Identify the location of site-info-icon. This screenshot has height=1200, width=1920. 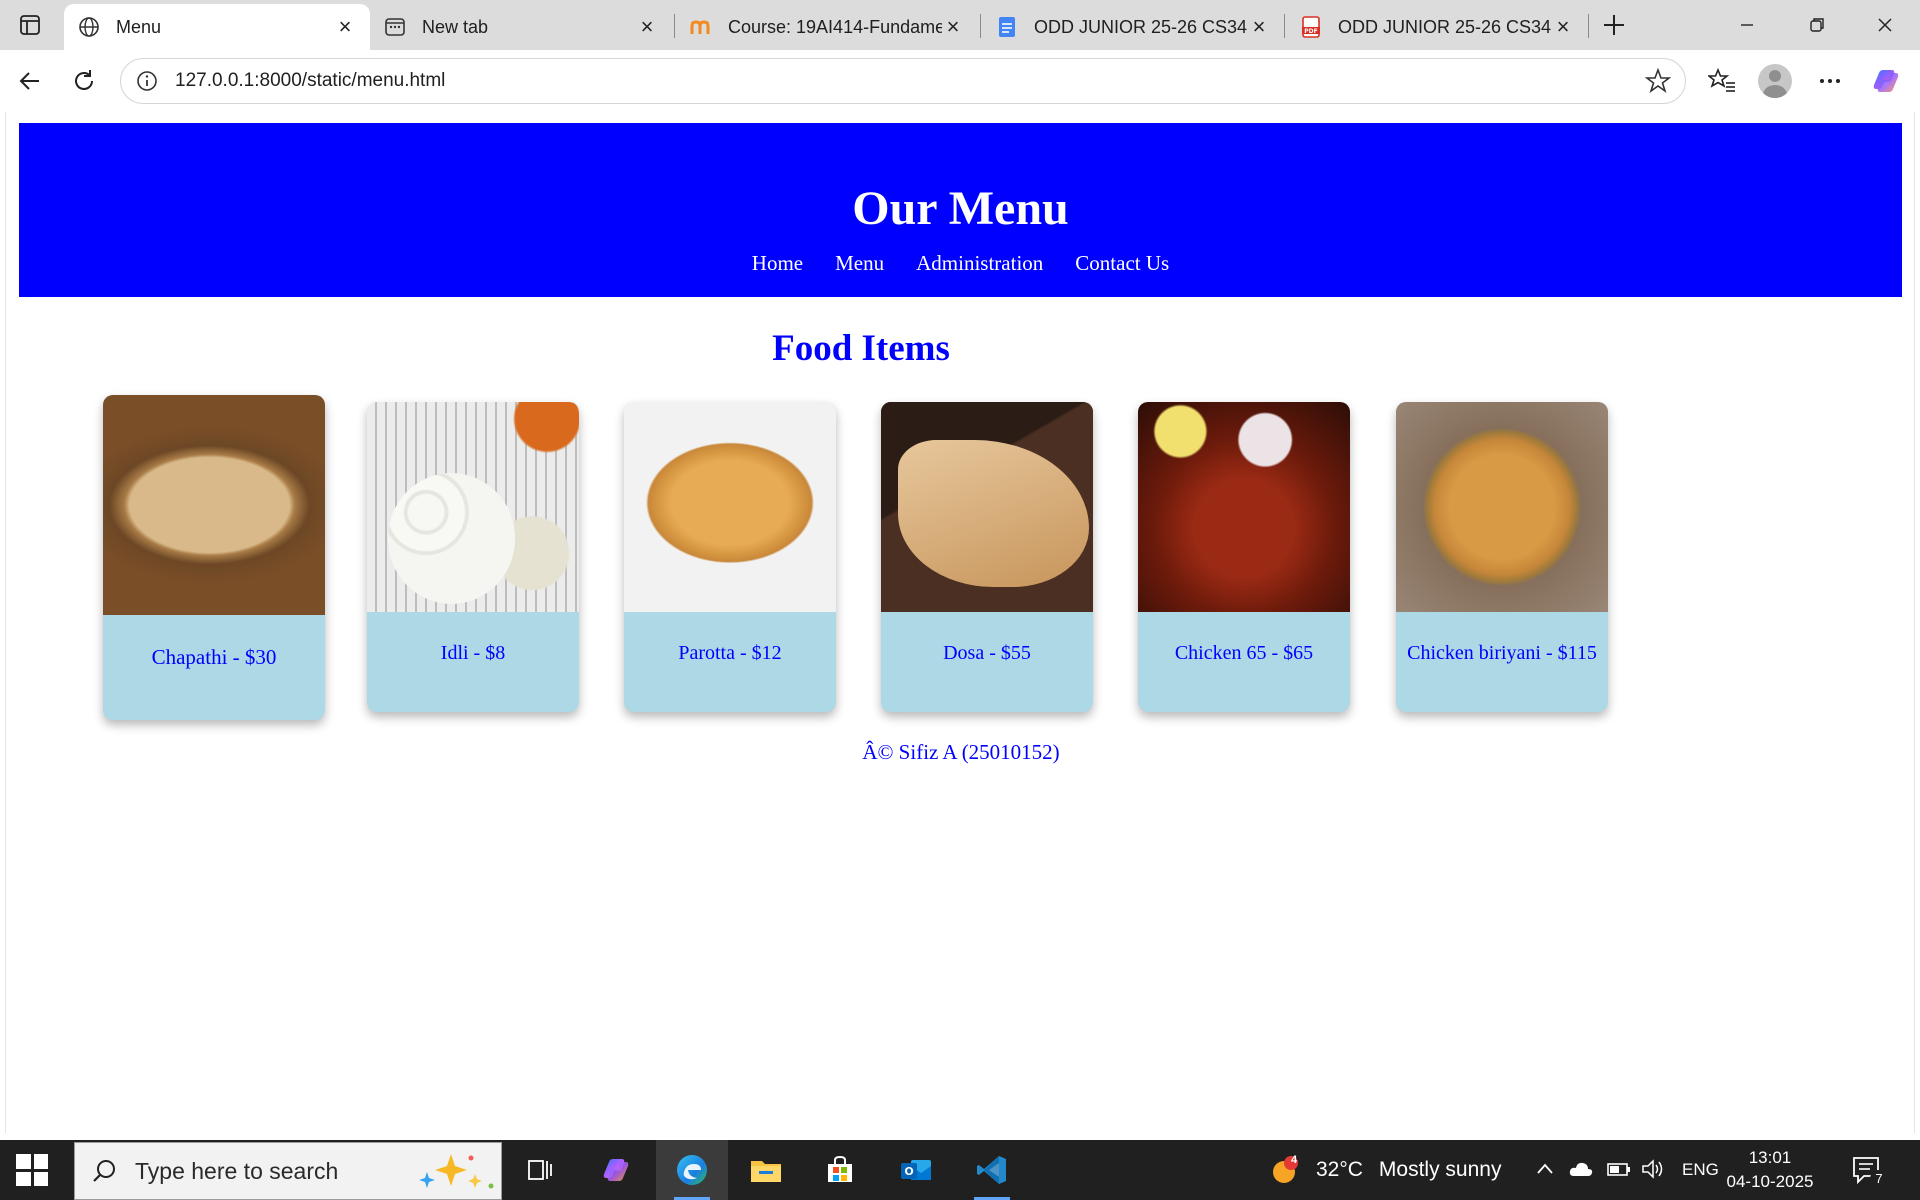
(147, 81).